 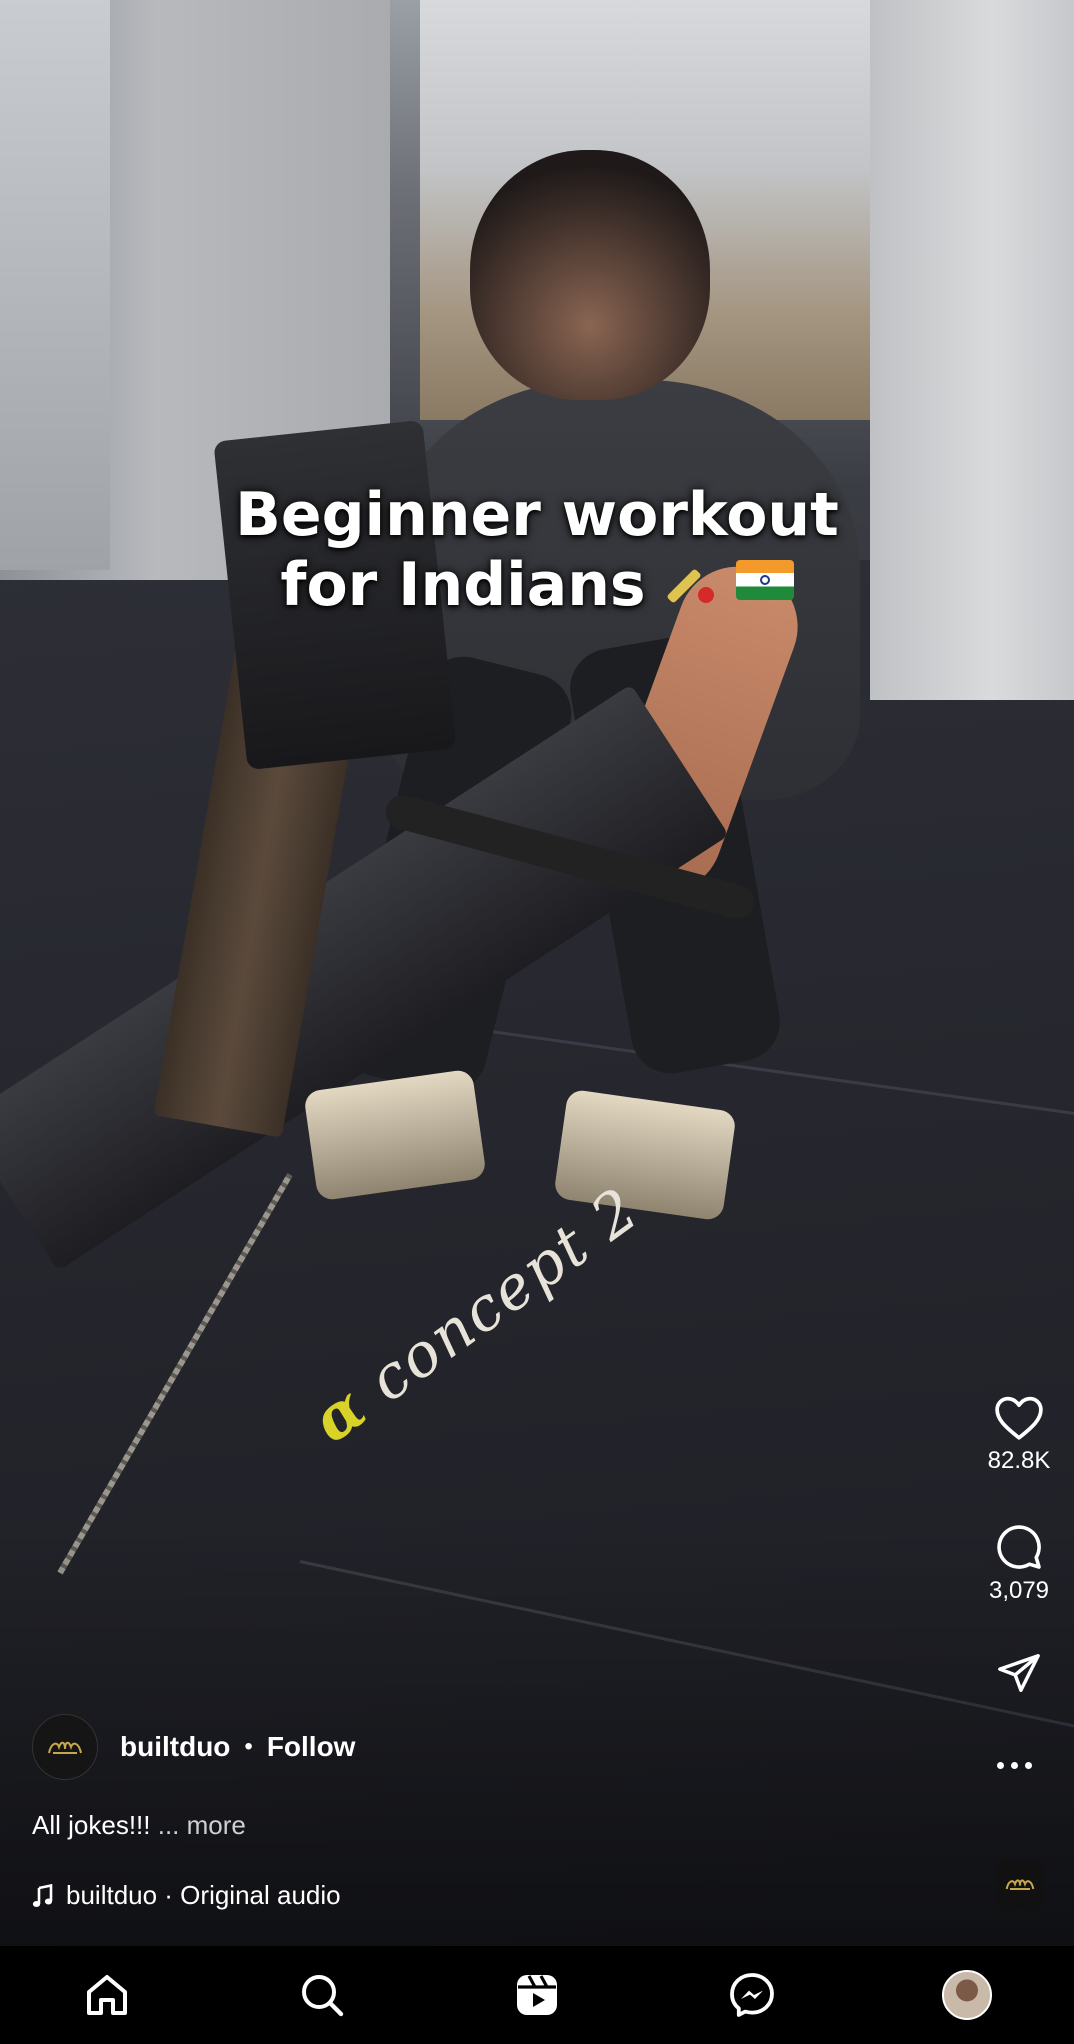 I want to click on home-icon, so click(x=107, y=1995).